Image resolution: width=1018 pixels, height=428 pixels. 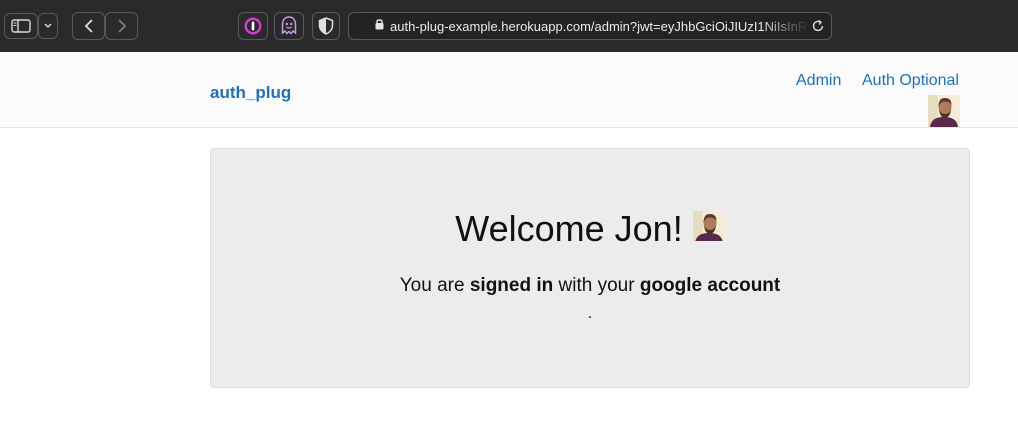 I want to click on lock-icon, so click(x=379, y=26).